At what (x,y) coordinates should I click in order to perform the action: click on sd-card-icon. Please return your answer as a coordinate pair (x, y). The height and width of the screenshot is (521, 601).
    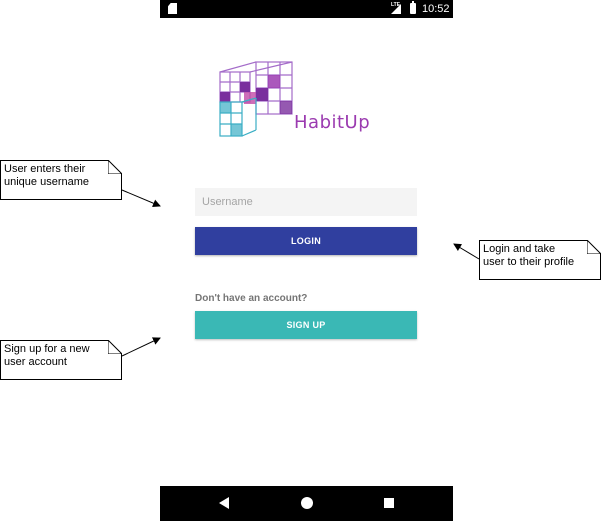
    Looking at the image, I should click on (172, 8).